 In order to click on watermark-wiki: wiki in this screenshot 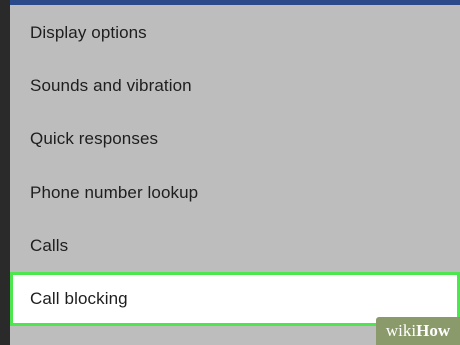, I will do `click(401, 330)`.